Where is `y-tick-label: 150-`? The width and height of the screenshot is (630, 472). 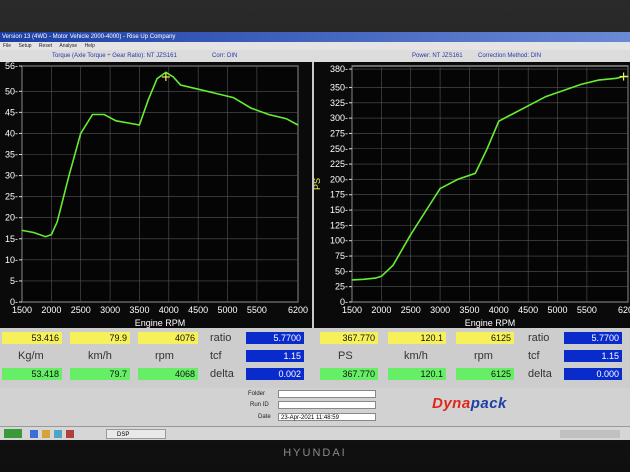
y-tick-label: 150- is located at coordinates (339, 210).